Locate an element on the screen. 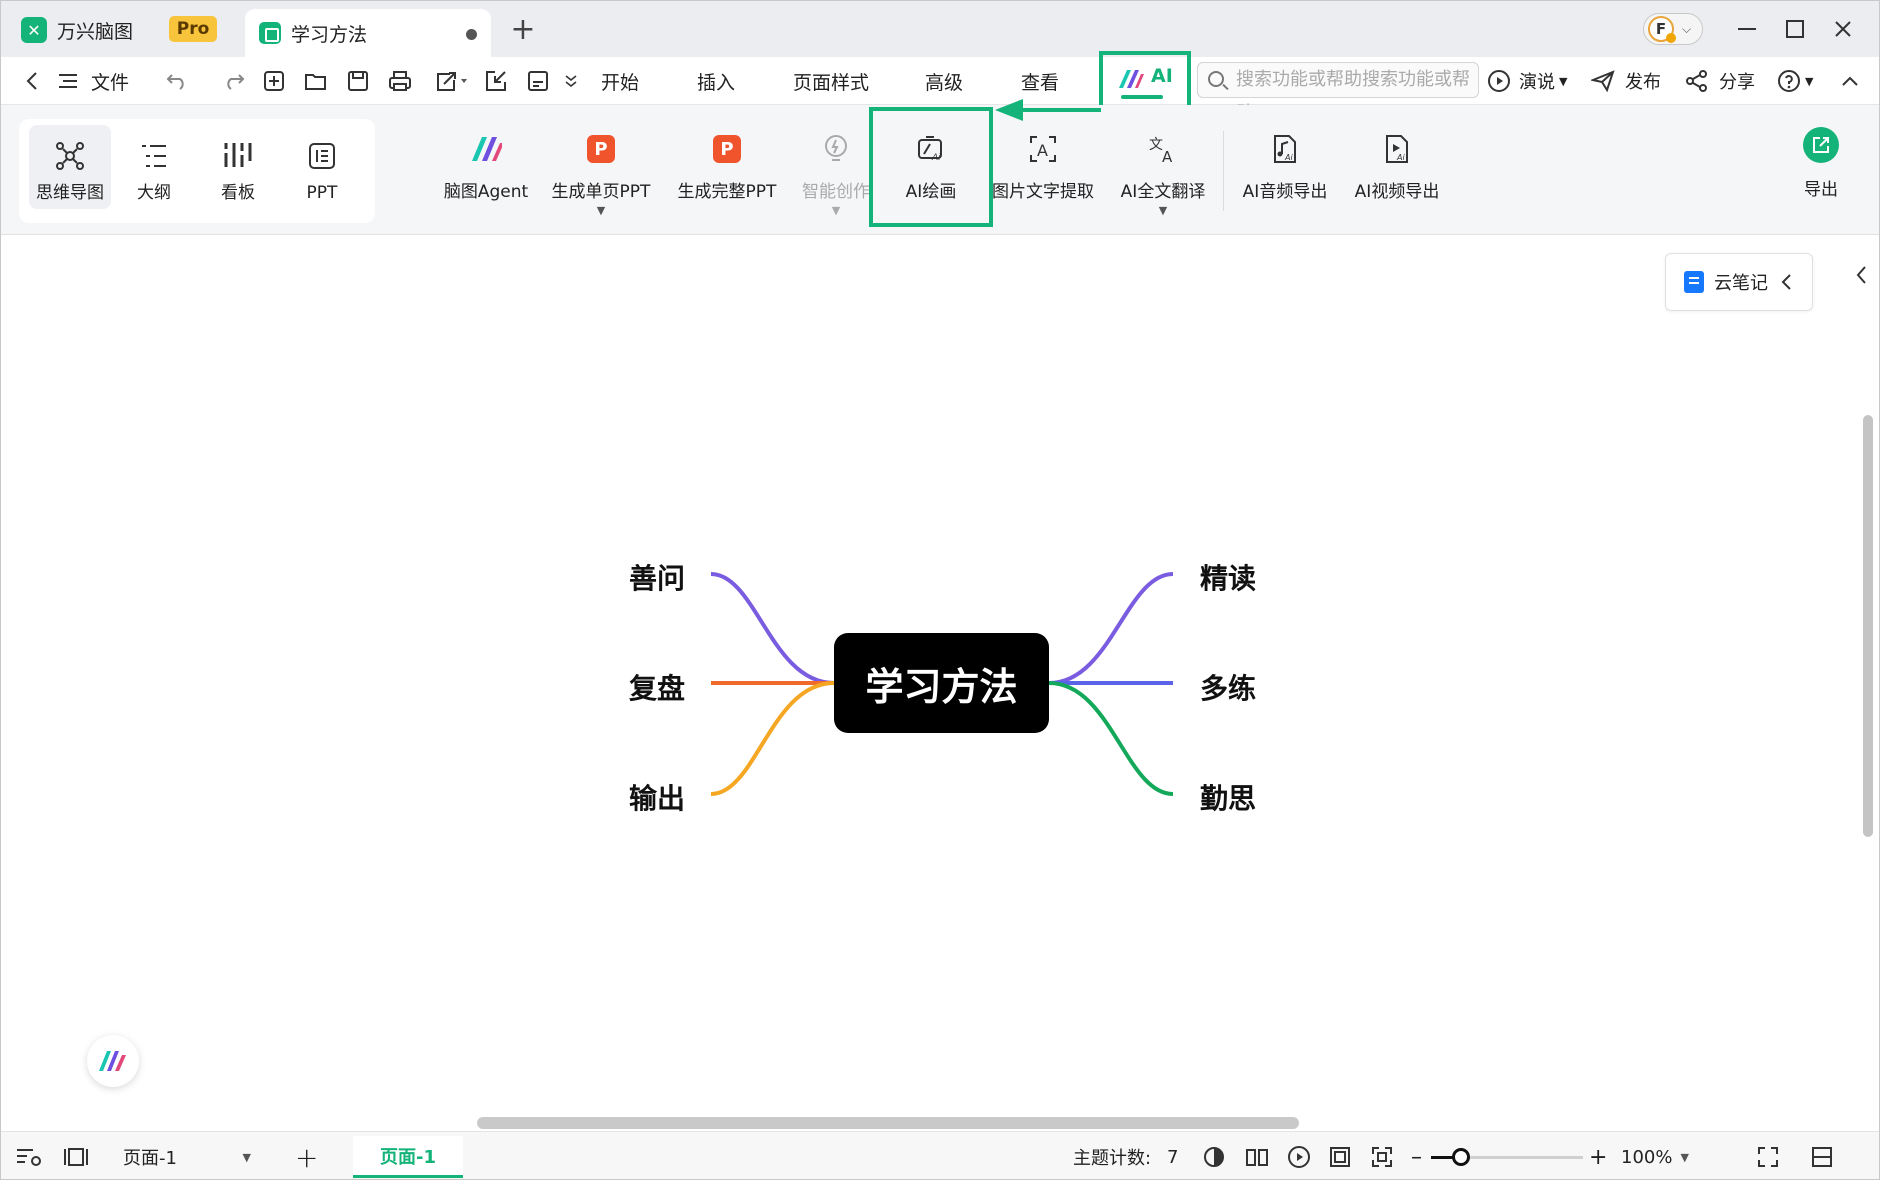 This screenshot has height=1180, width=1880. list-location-icon is located at coordinates (29, 1157).